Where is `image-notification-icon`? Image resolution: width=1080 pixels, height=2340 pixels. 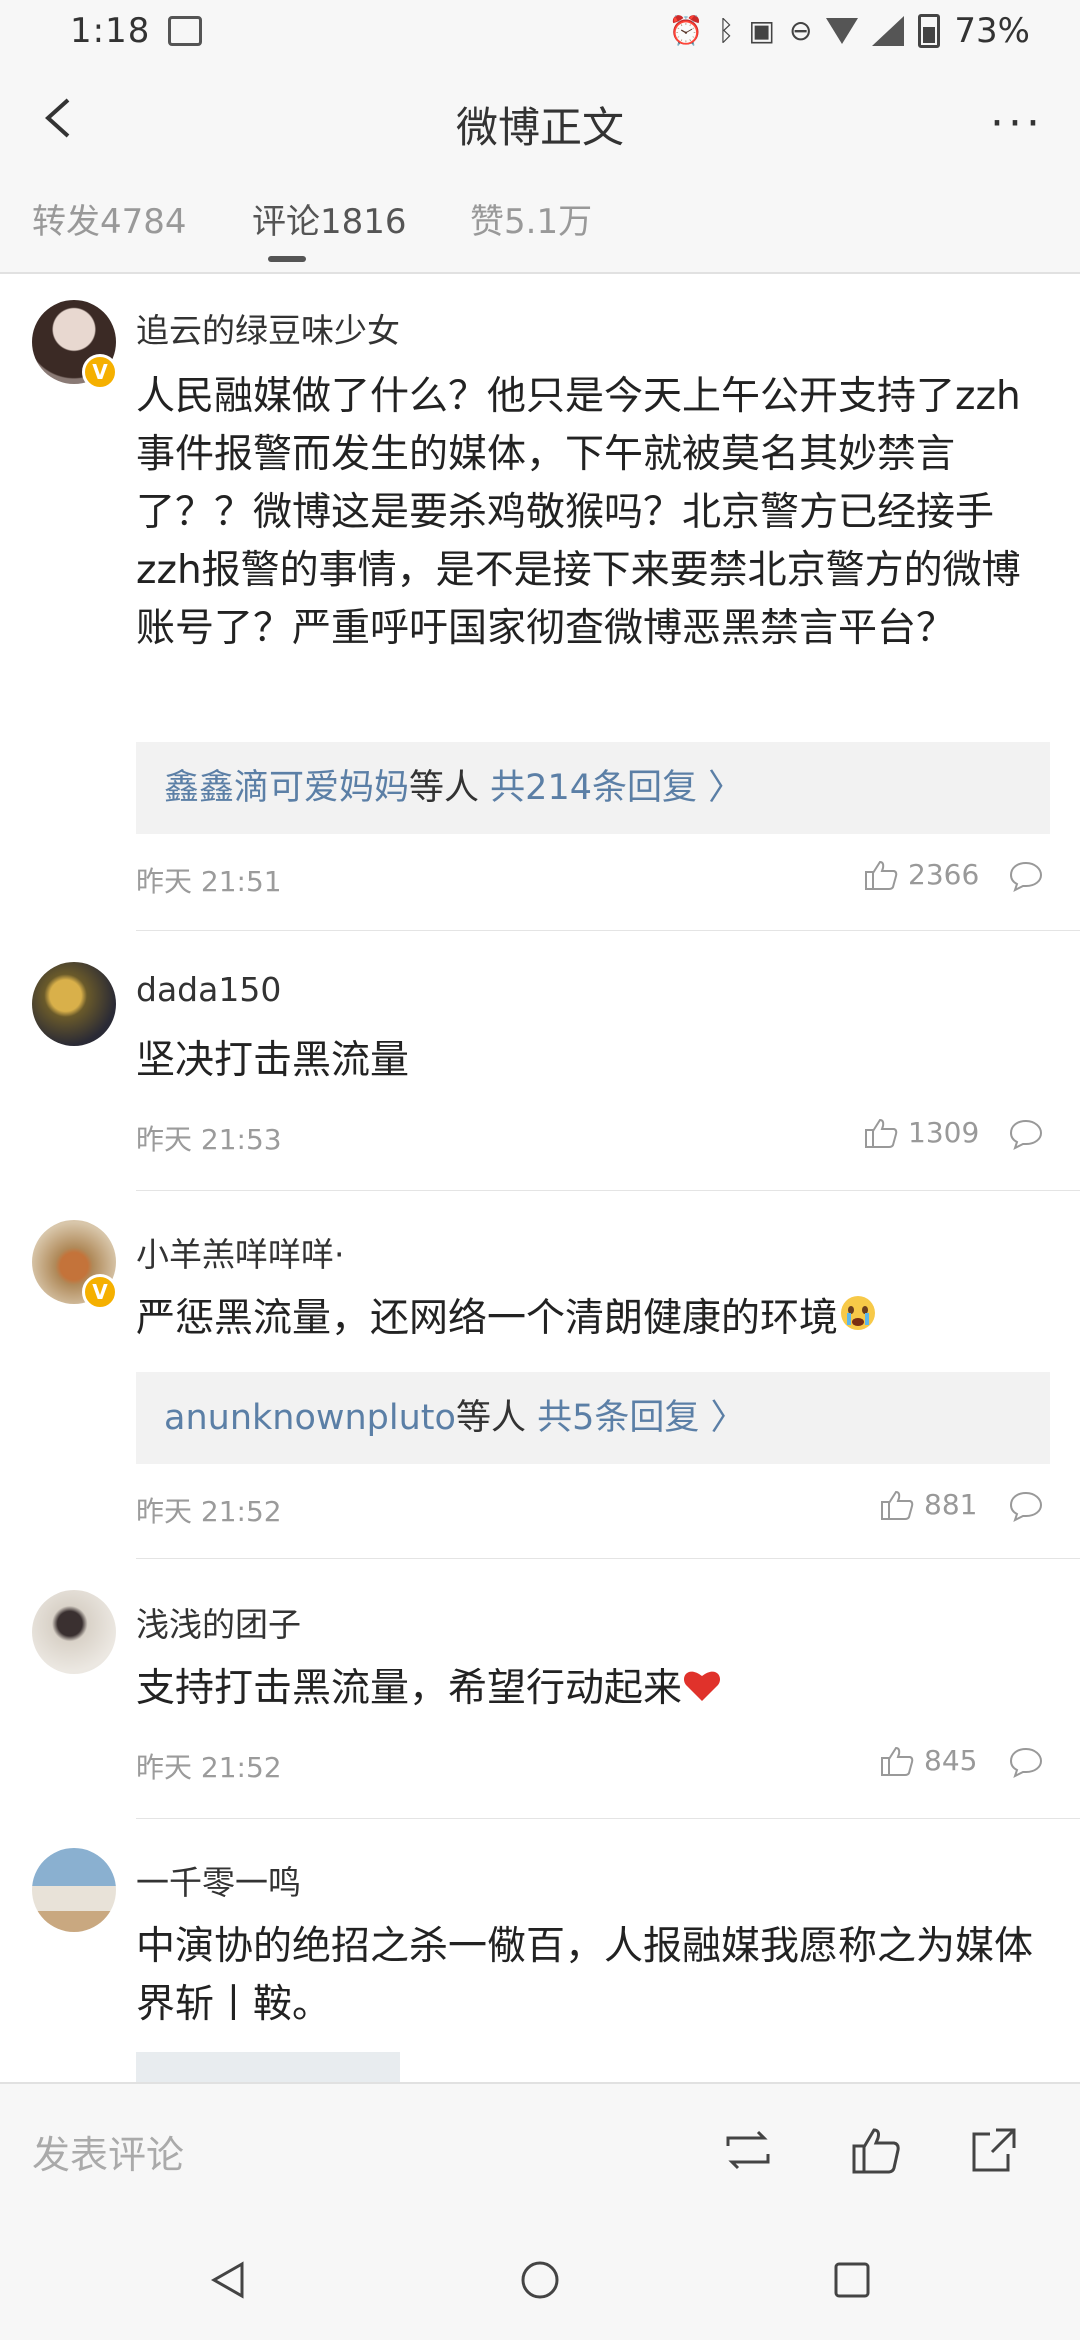 image-notification-icon is located at coordinates (185, 31).